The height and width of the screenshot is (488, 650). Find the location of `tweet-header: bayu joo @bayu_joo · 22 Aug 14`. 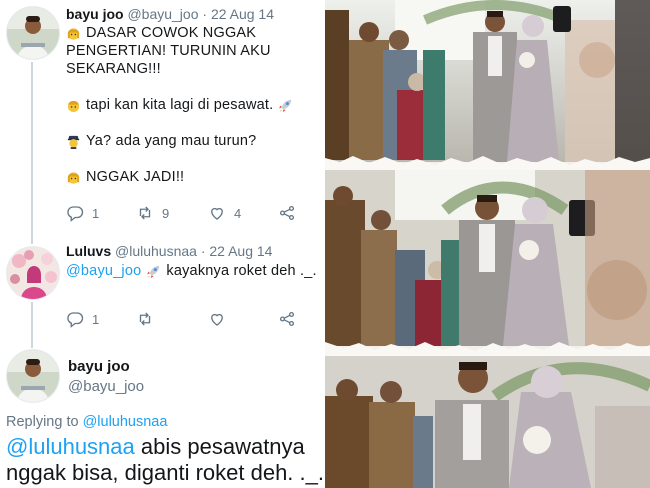

tweet-header: bayu joo @bayu_joo · 22 Aug 14 is located at coordinates (170, 14).